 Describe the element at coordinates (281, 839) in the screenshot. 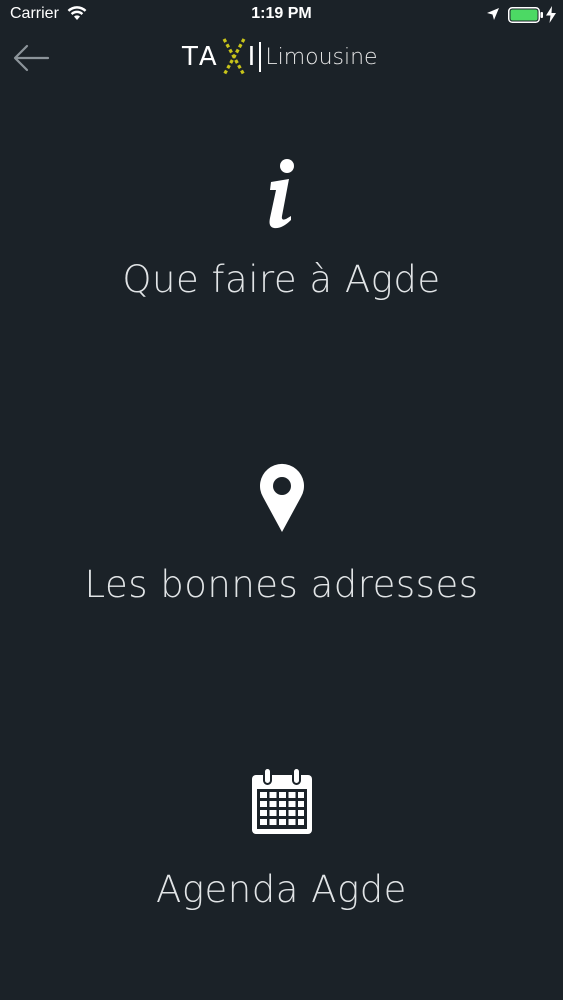

I see `menu-item-agenda: Agenda Agde` at that location.